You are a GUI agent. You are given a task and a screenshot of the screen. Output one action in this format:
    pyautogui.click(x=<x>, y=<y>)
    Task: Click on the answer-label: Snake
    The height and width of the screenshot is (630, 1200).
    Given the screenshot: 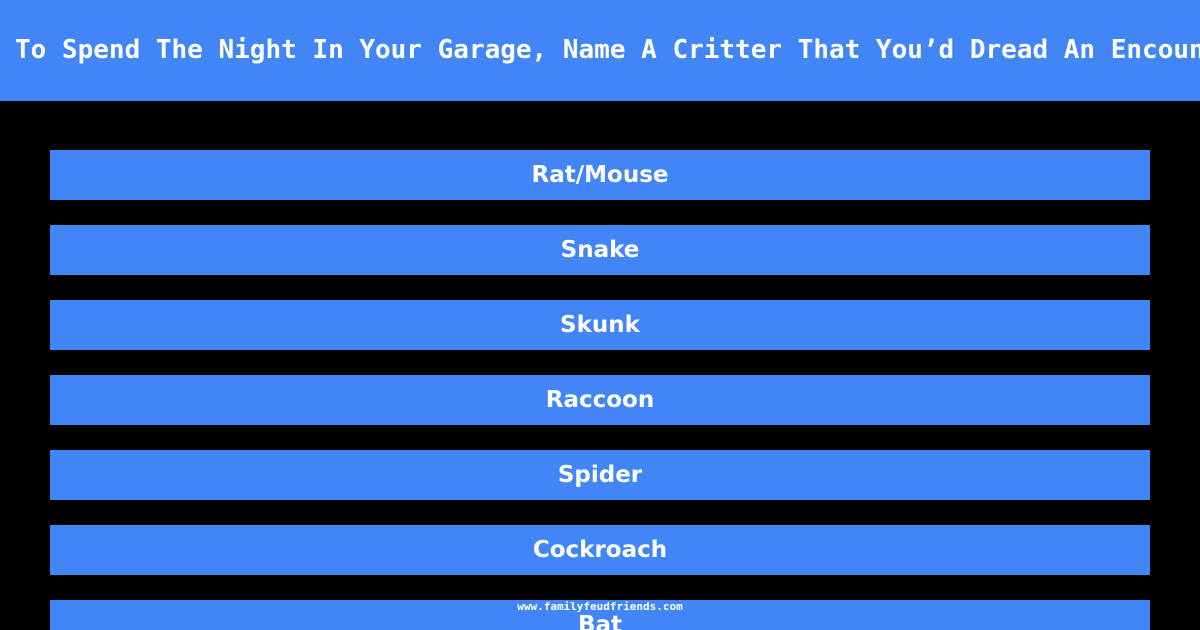 What is the action you would take?
    pyautogui.click(x=600, y=250)
    